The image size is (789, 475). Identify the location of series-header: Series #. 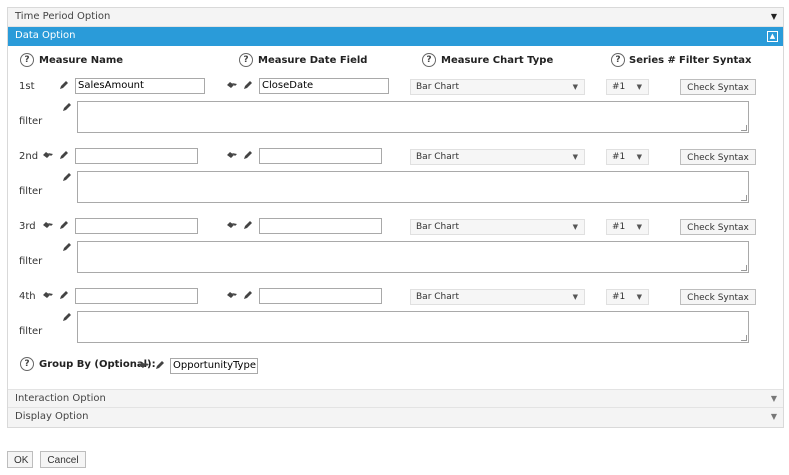
(652, 60).